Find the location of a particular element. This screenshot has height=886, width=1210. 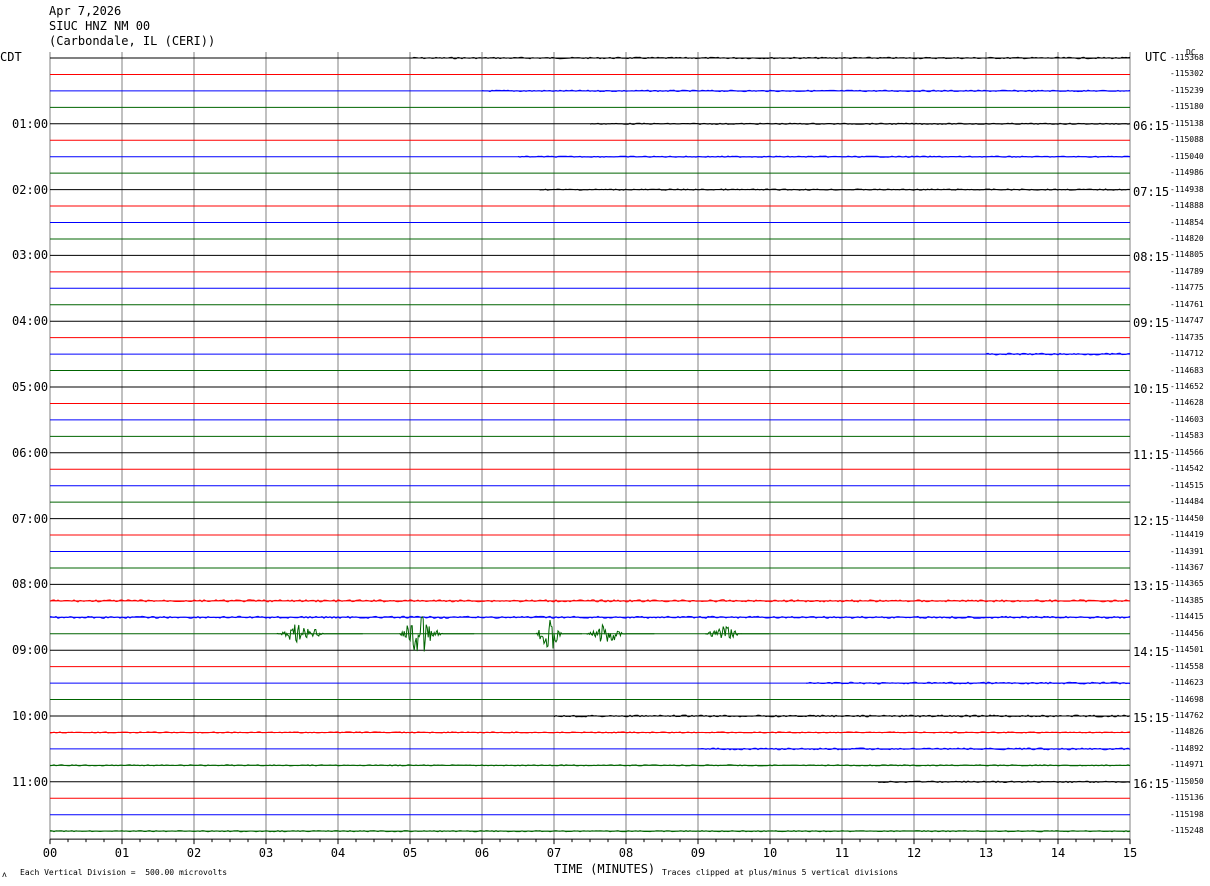

left-hour-label: 10:00 is located at coordinates (30, 716).